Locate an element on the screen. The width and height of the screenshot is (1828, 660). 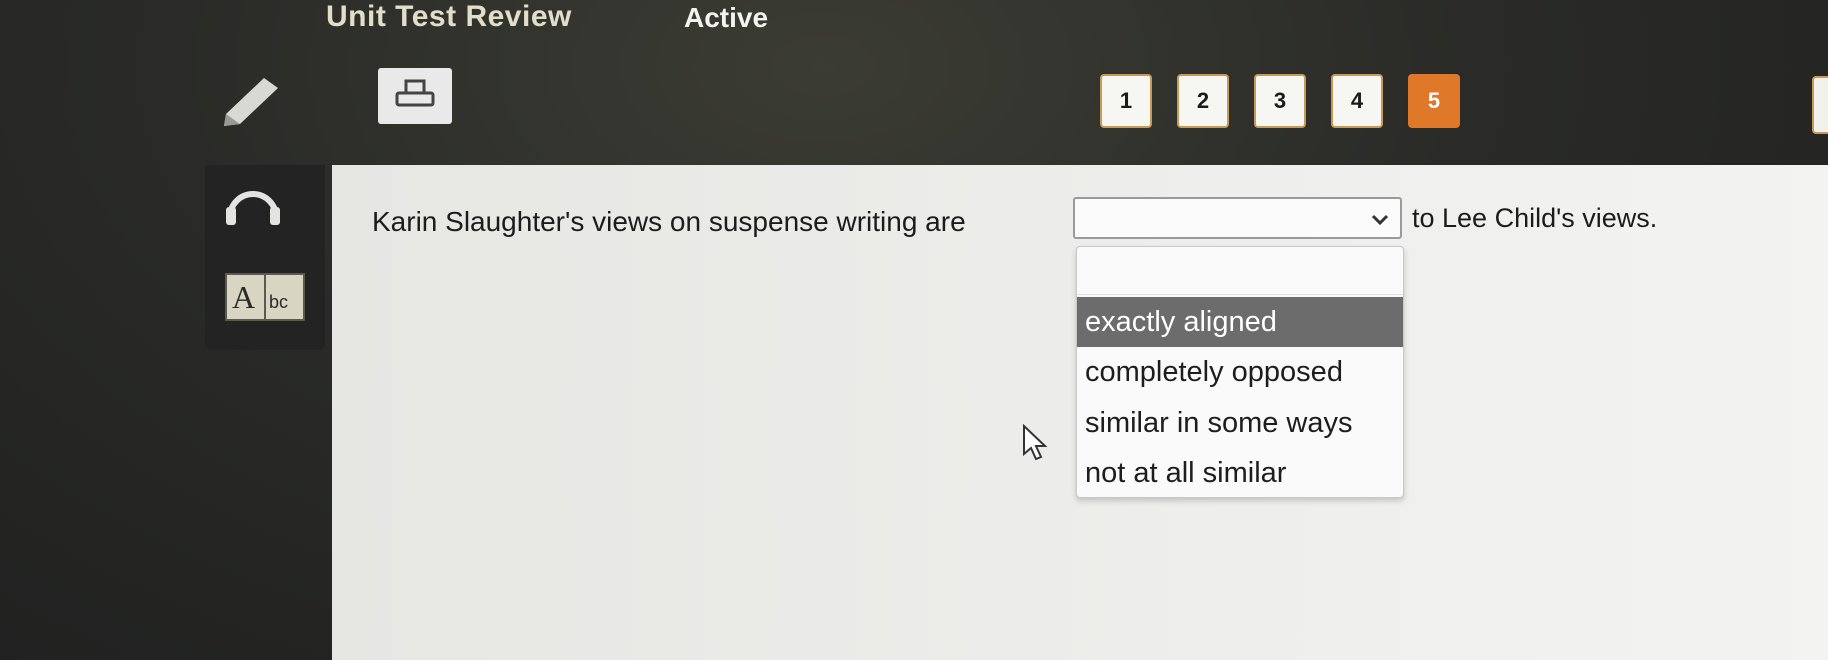
question-text-after: to Lee Child's views. is located at coordinates (1535, 218).